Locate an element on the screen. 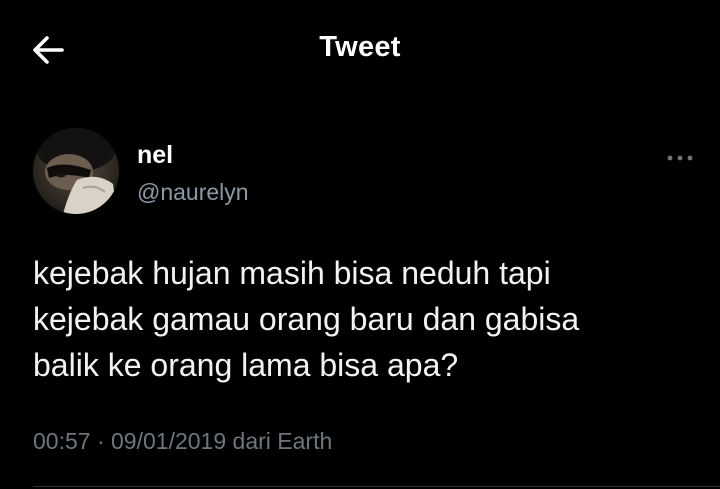 This screenshot has height=489, width=720. display-name: nel is located at coordinates (155, 155).